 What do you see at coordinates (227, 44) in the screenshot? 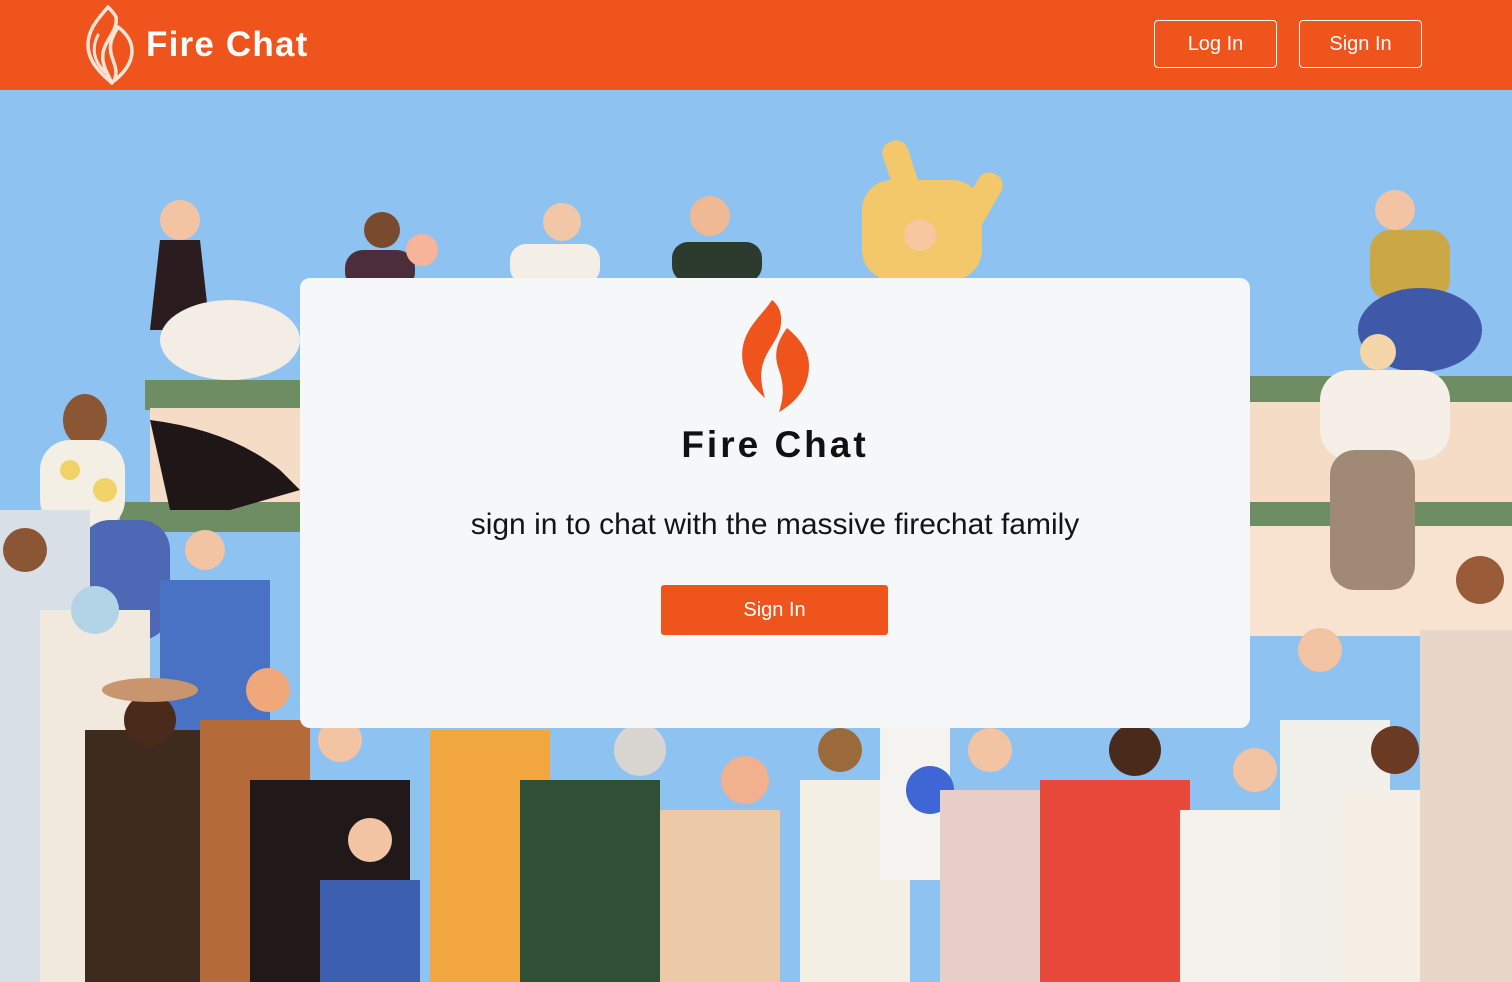
I see `brand-name: Fire Chat` at bounding box center [227, 44].